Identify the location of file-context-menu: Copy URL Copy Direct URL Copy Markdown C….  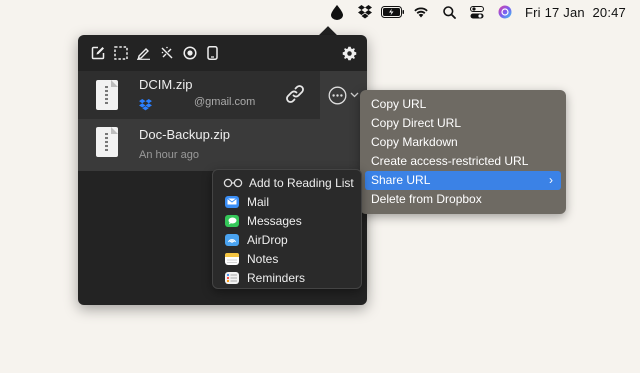
(463, 152).